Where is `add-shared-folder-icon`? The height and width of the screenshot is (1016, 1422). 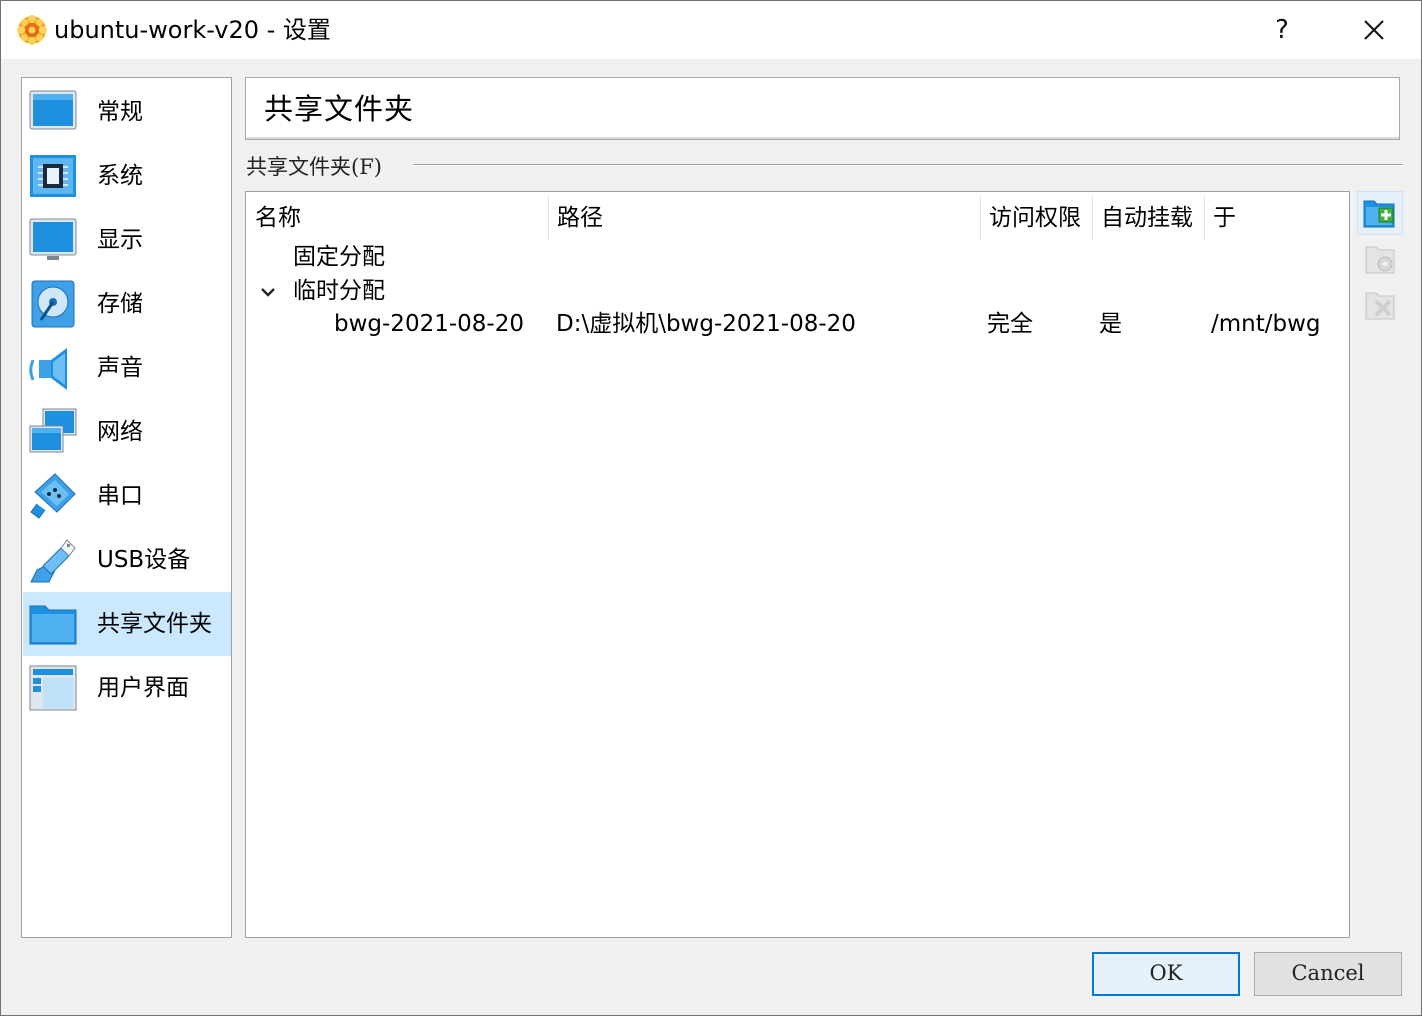
add-shared-folder-icon is located at coordinates (1379, 214).